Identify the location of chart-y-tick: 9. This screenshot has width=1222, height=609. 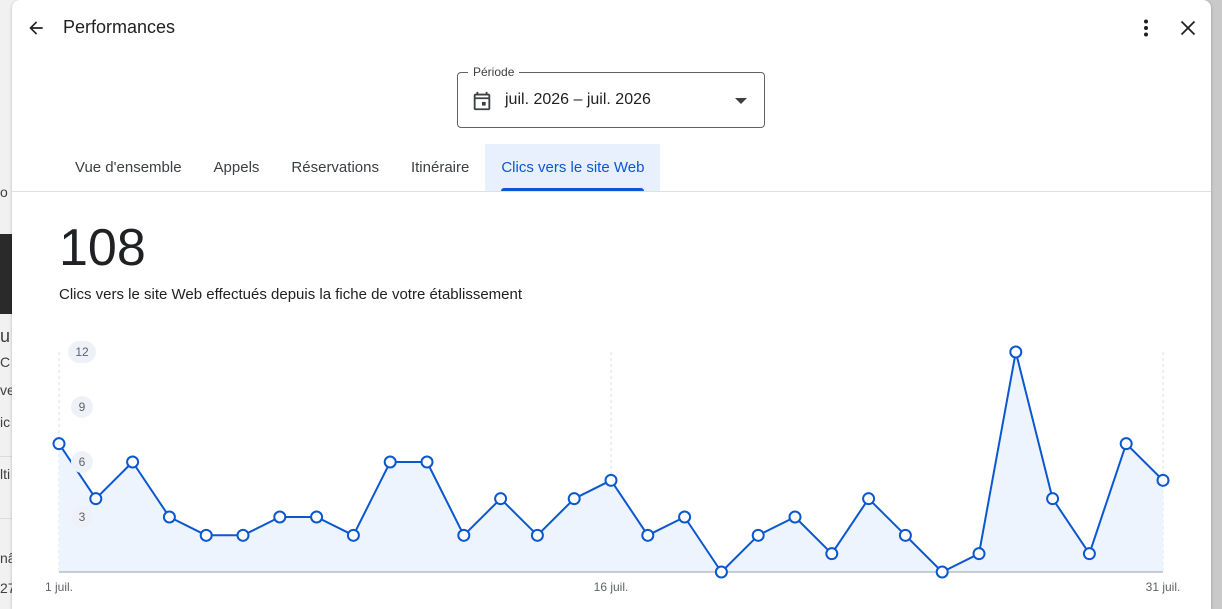
(82, 407).